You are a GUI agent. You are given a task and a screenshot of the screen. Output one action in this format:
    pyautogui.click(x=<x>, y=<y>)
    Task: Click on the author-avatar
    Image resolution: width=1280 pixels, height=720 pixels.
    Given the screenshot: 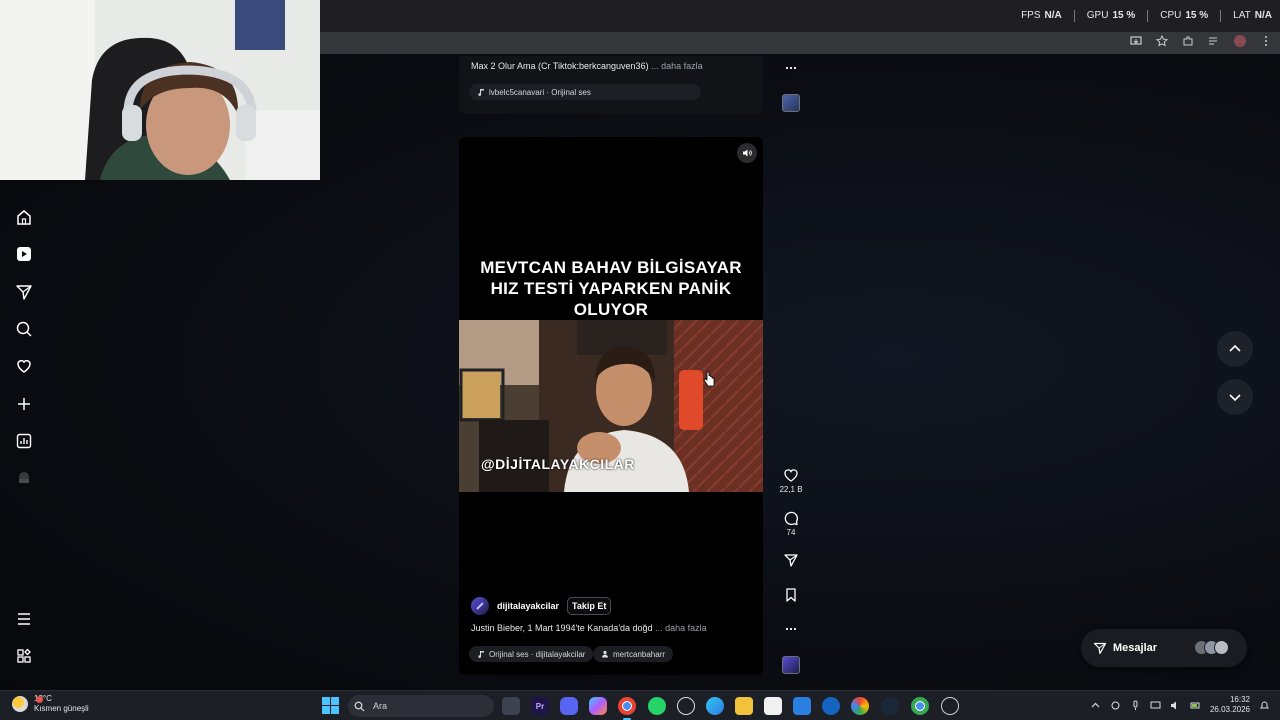 What is the action you would take?
    pyautogui.click(x=480, y=606)
    